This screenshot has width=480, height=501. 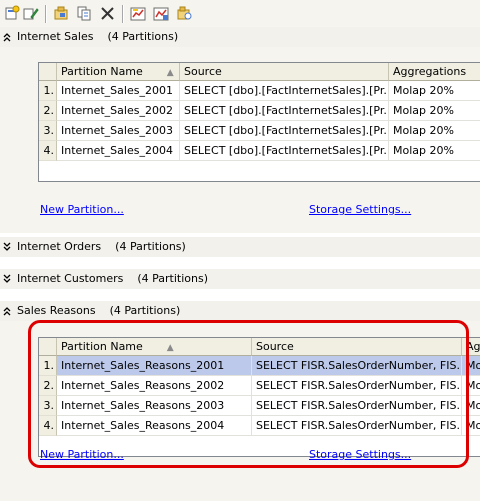 What do you see at coordinates (11, 13) in the screenshot?
I see `new-partition-icon` at bounding box center [11, 13].